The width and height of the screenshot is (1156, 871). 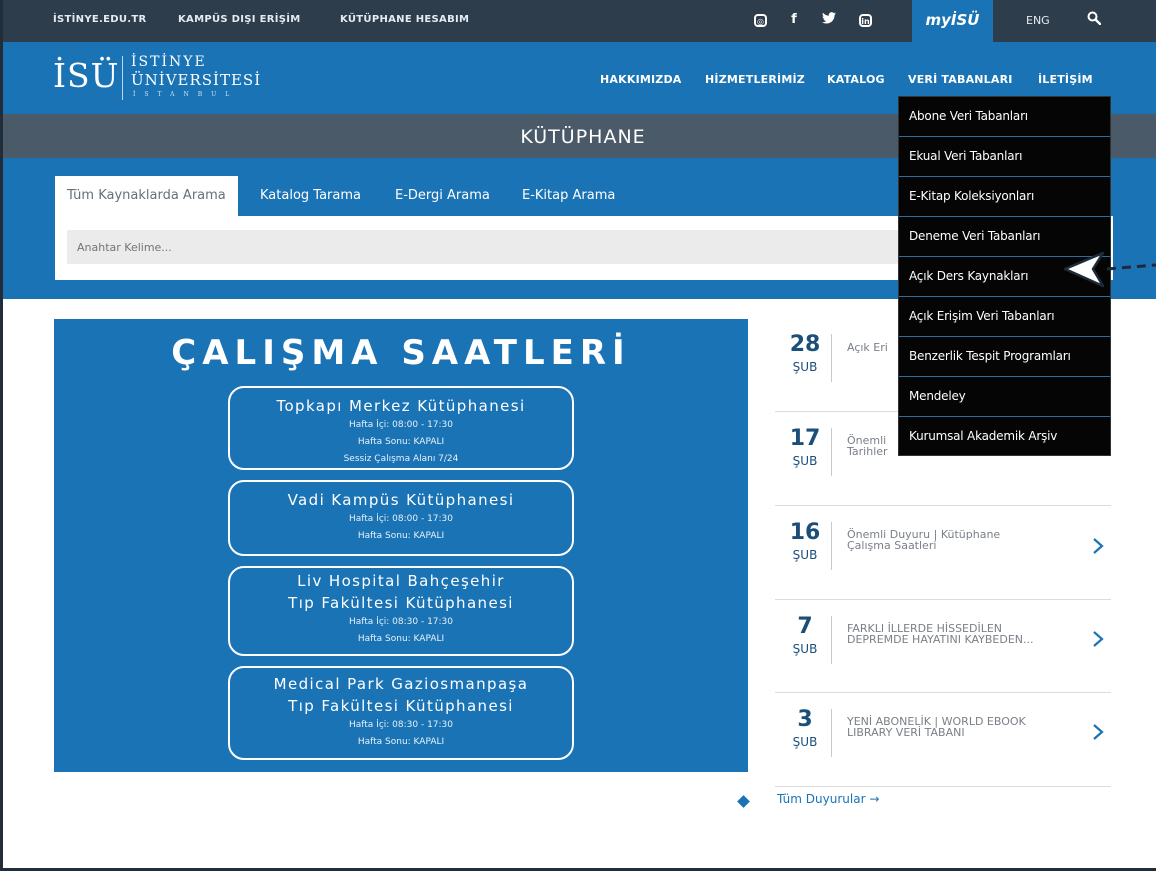 What do you see at coordinates (310, 196) in the screenshot?
I see `tab-catalog-search: Katalog Tarama` at bounding box center [310, 196].